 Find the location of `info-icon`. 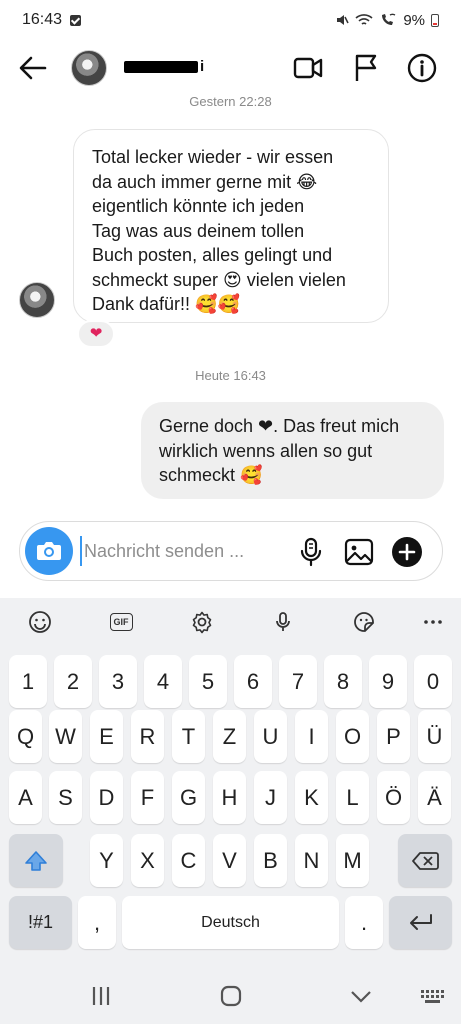

info-icon is located at coordinates (422, 68).